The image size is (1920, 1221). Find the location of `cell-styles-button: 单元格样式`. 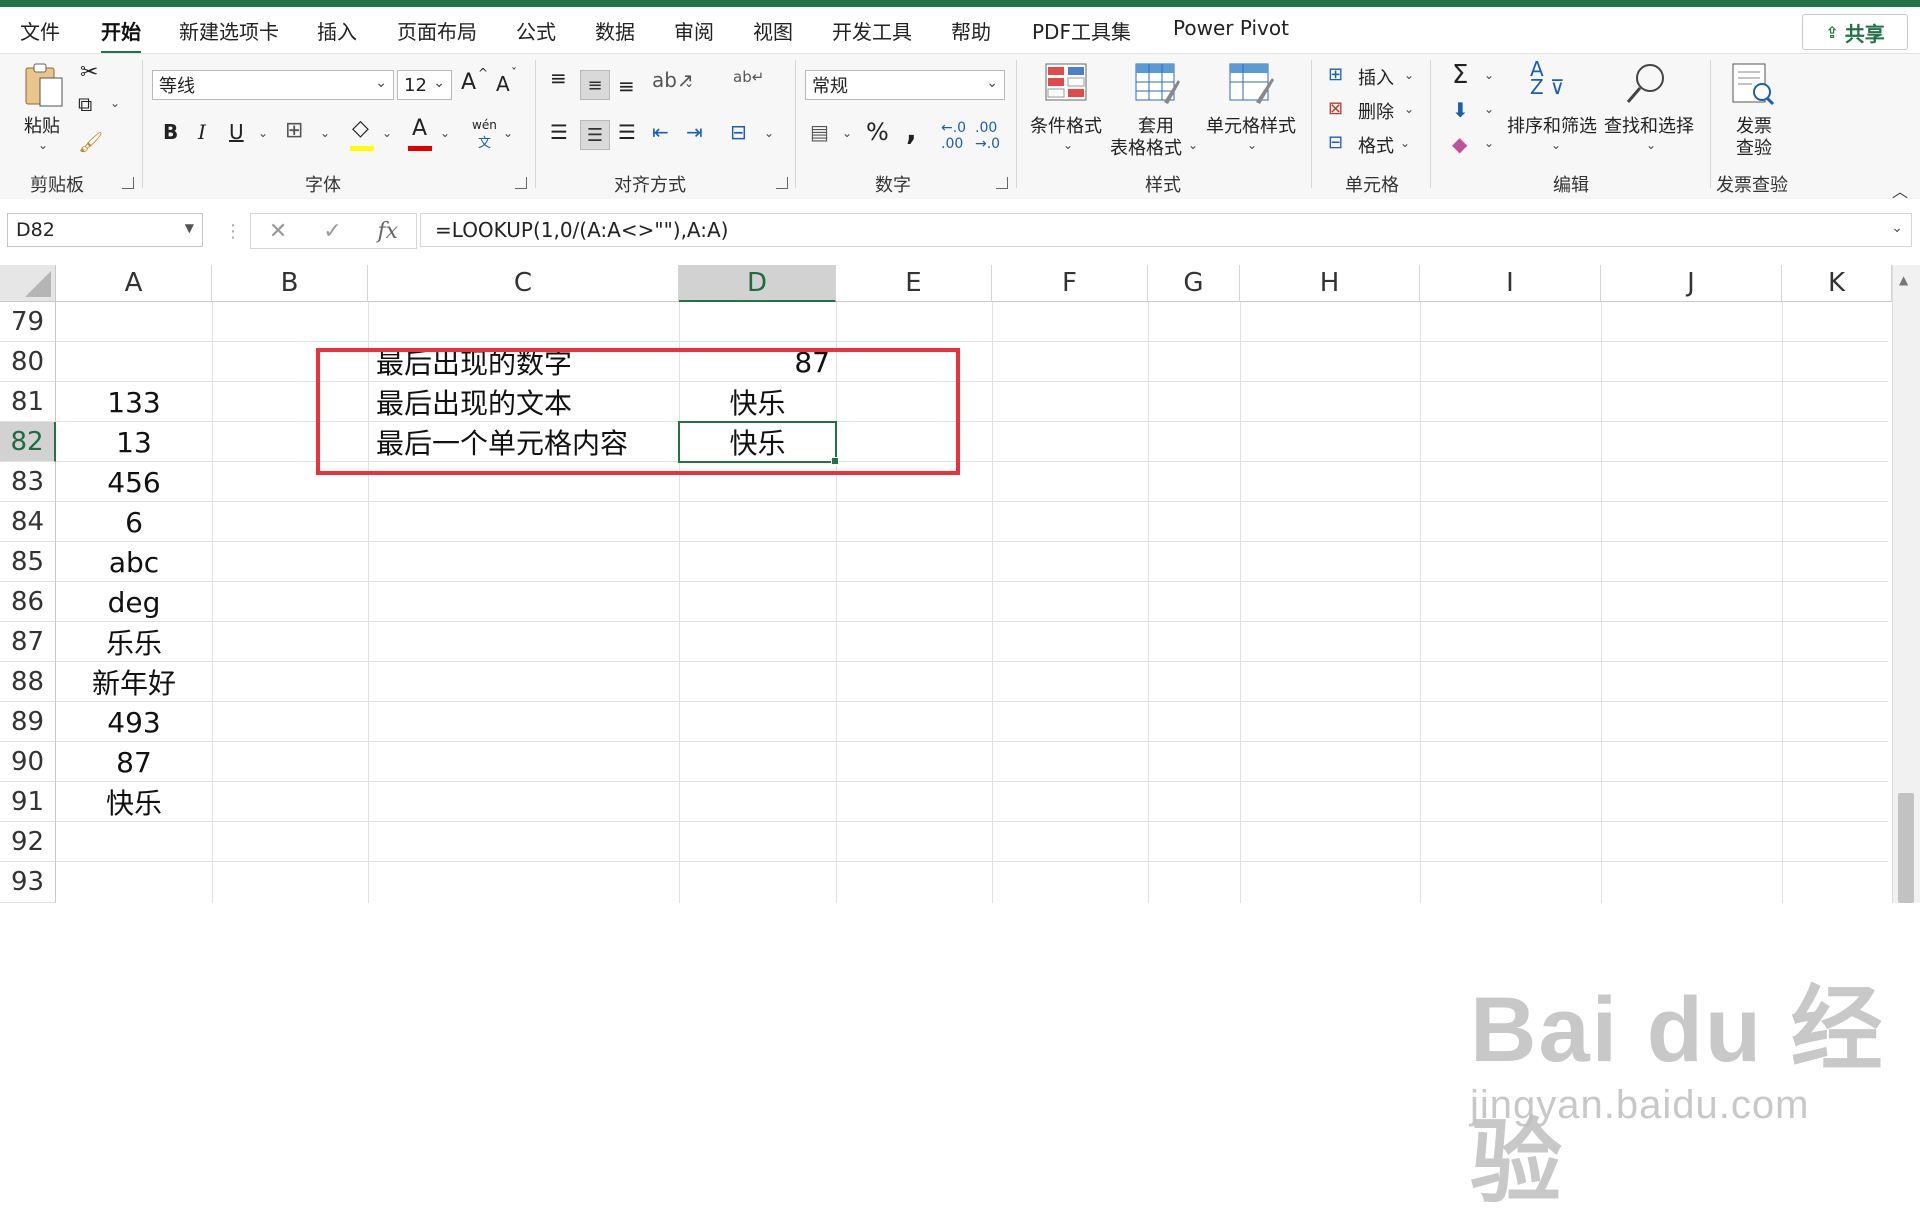

cell-styles-button: 单元格样式 is located at coordinates (1251, 125).